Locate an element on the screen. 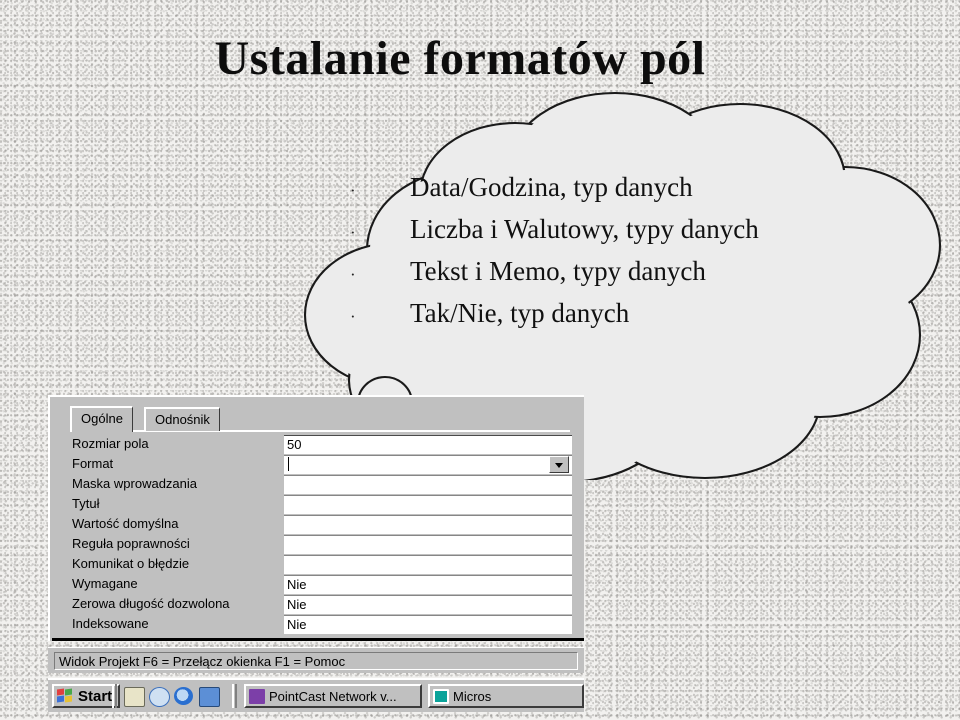 The image size is (960, 720). property-label: Format is located at coordinates (93, 463).